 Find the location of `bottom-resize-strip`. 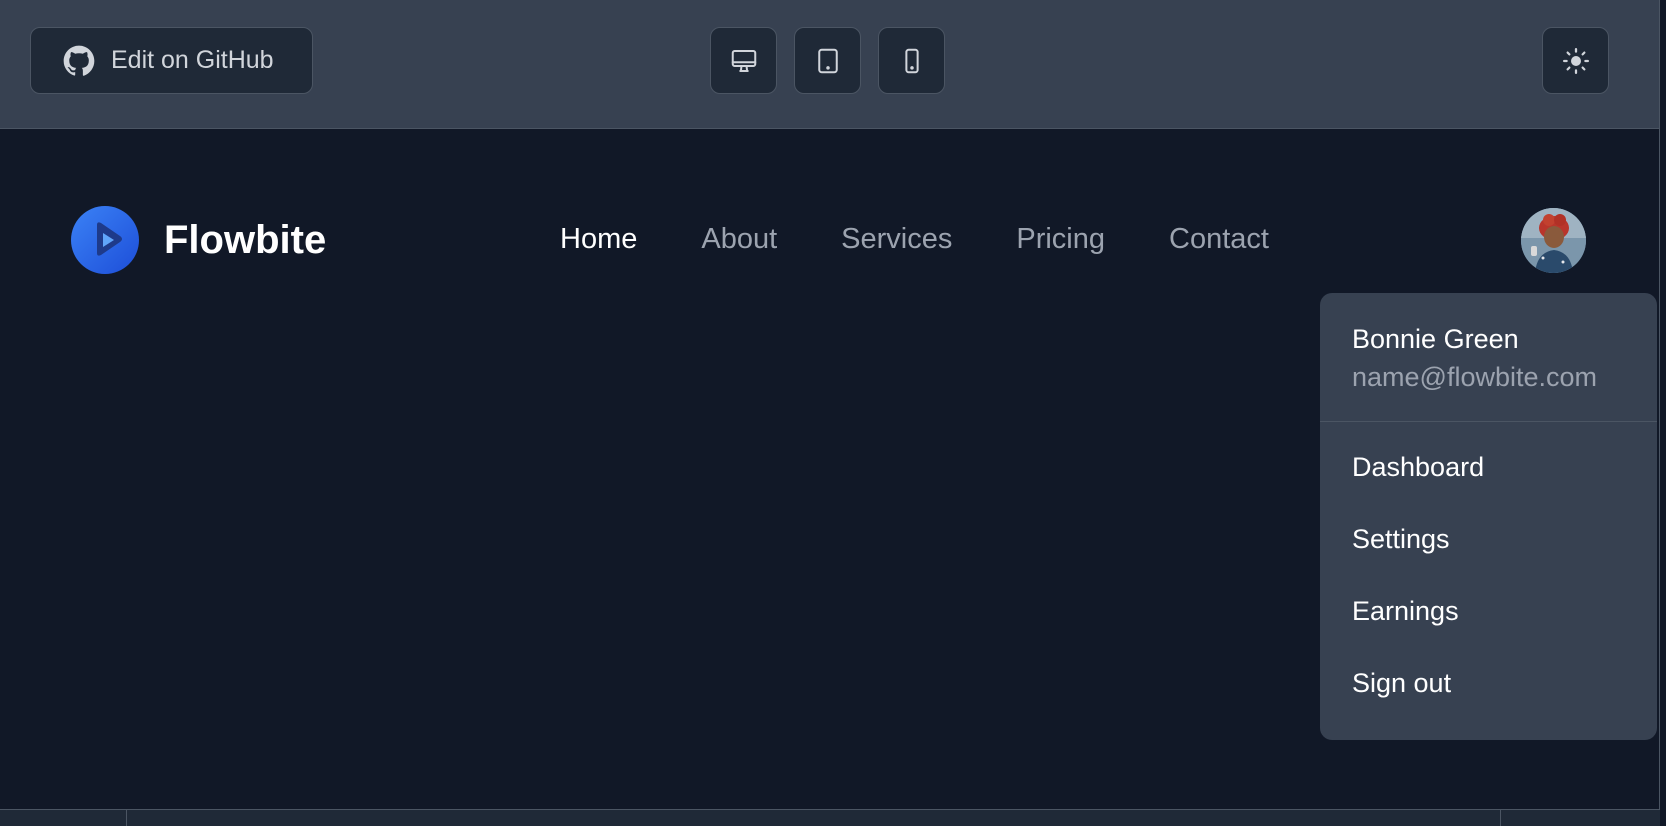

bottom-resize-strip is located at coordinates (830, 817).